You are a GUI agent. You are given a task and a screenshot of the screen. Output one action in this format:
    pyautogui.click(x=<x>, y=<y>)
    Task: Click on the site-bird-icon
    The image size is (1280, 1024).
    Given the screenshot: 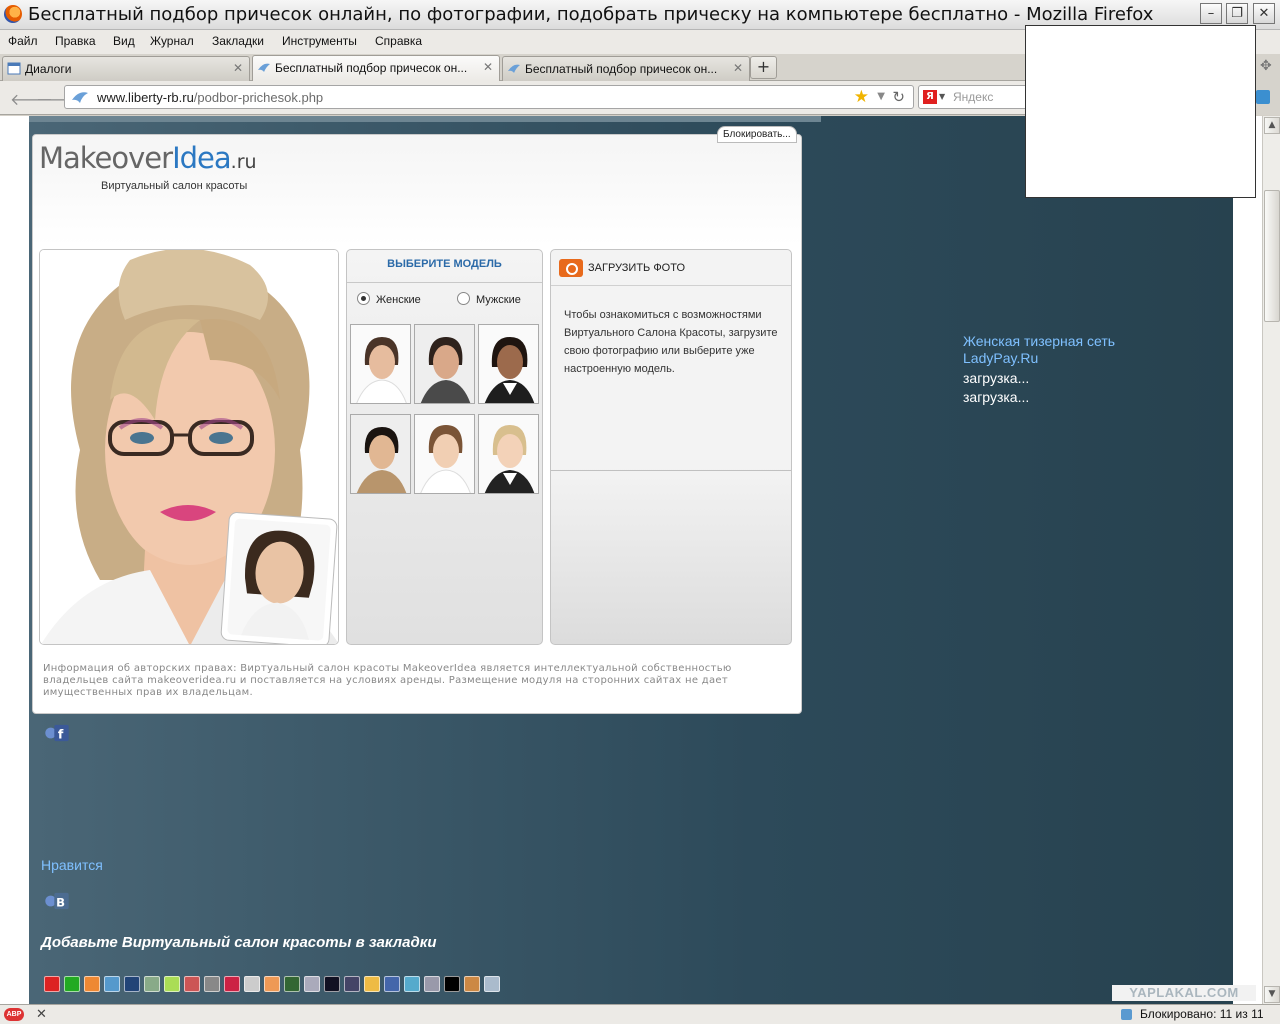 What is the action you would take?
    pyautogui.click(x=80, y=97)
    